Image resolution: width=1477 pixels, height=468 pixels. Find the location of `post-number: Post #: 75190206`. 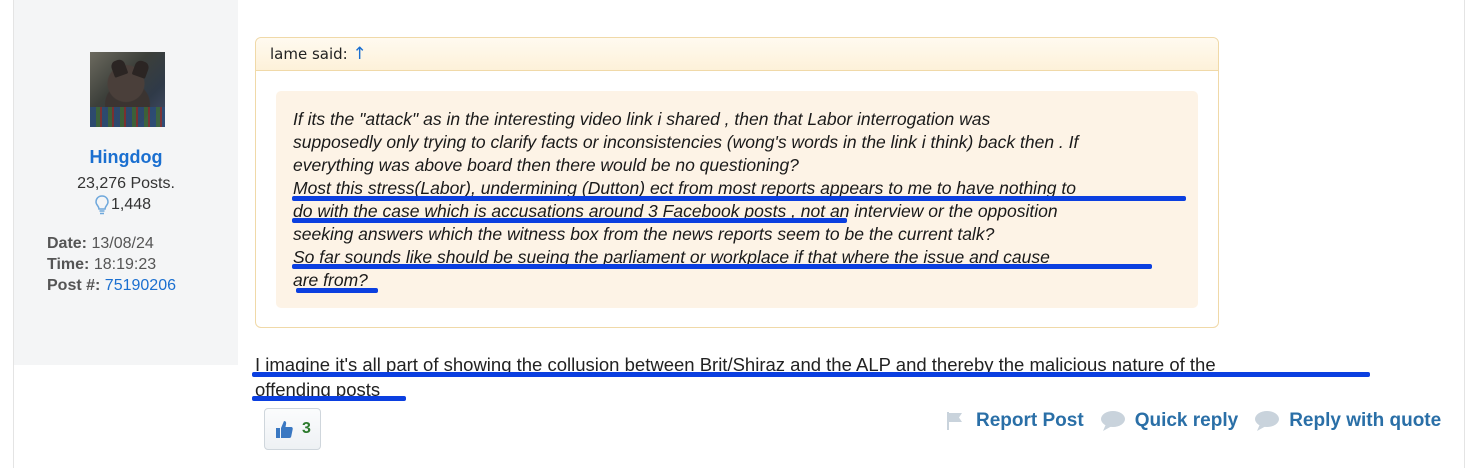

post-number: Post #: 75190206 is located at coordinates (111, 286).